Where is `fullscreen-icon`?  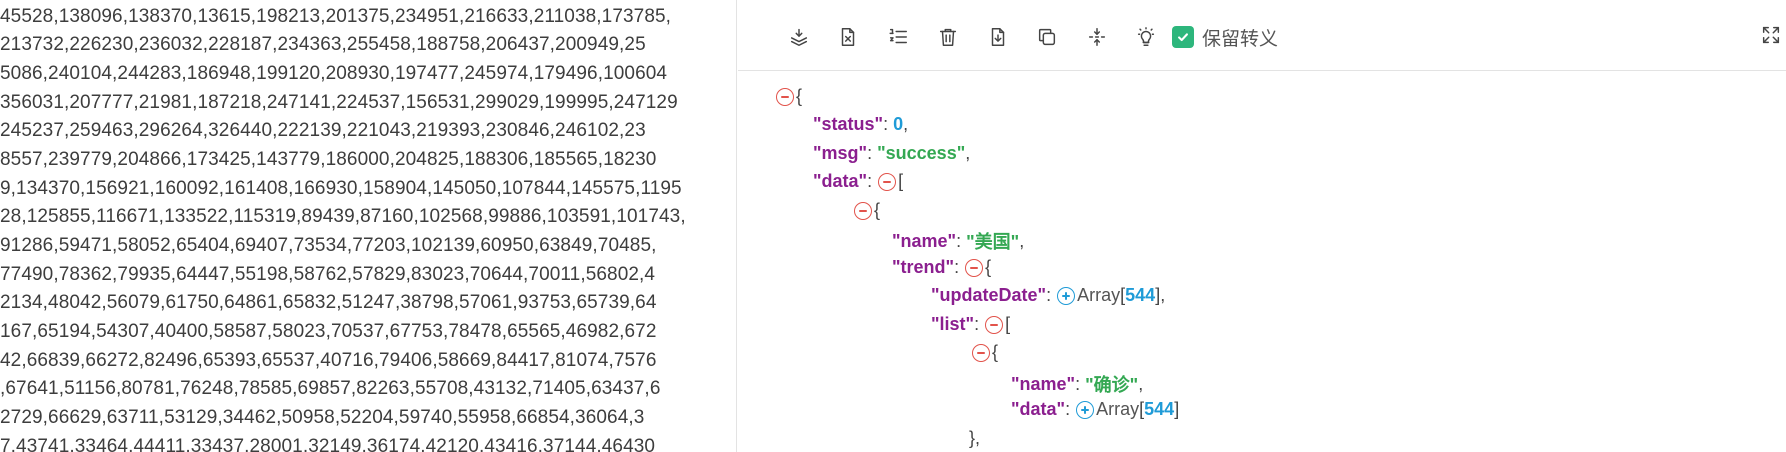
fullscreen-icon is located at coordinates (1772, 36).